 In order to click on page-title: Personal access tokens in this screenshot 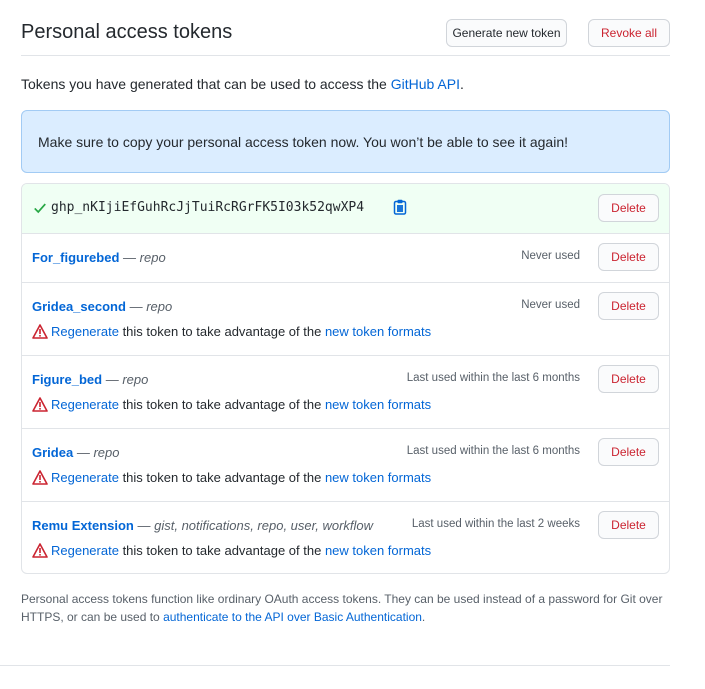, I will do `click(127, 32)`.